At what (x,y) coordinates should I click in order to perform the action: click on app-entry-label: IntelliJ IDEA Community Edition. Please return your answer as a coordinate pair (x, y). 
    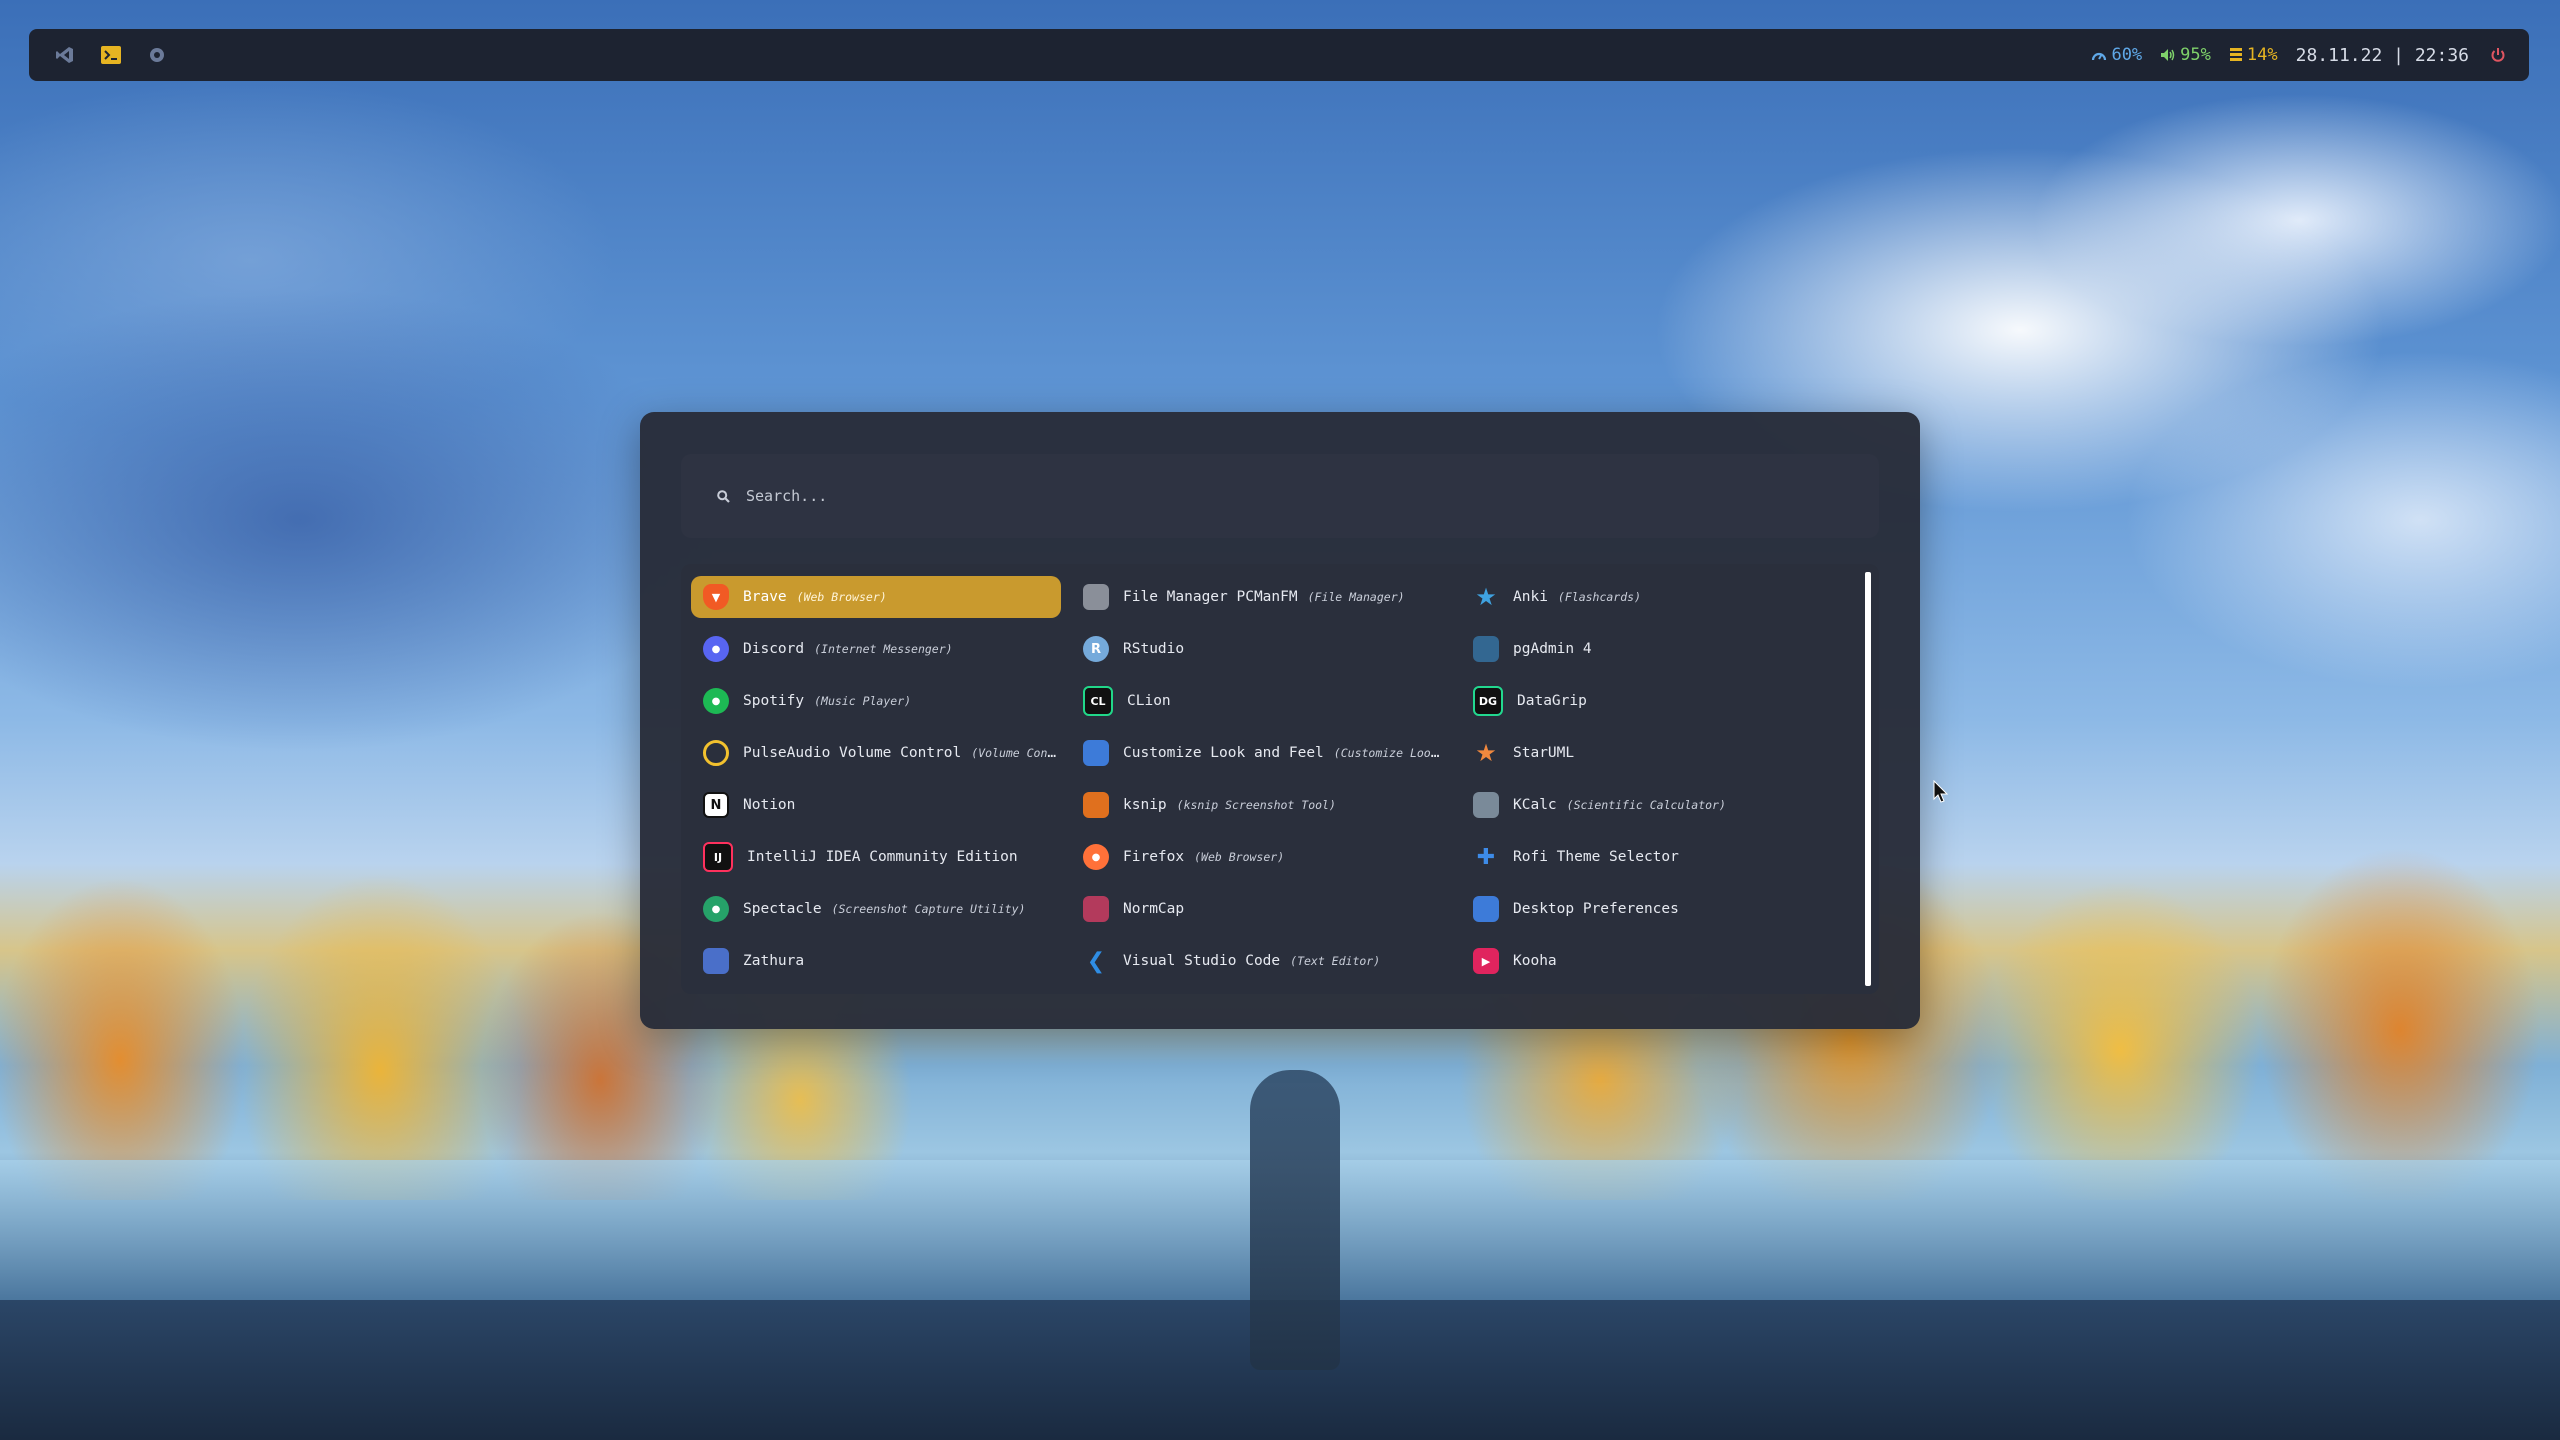
    Looking at the image, I should click on (882, 857).